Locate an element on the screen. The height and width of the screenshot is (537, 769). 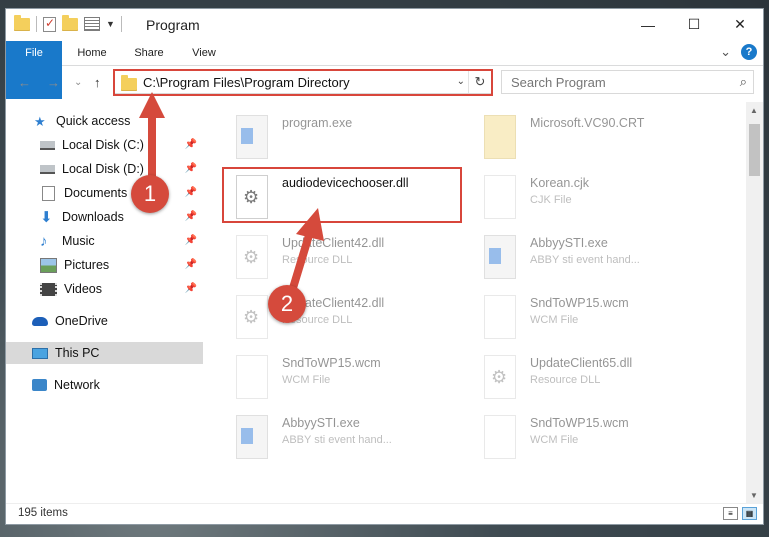
step-1-badge: 1 is located at coordinates (150, 194).